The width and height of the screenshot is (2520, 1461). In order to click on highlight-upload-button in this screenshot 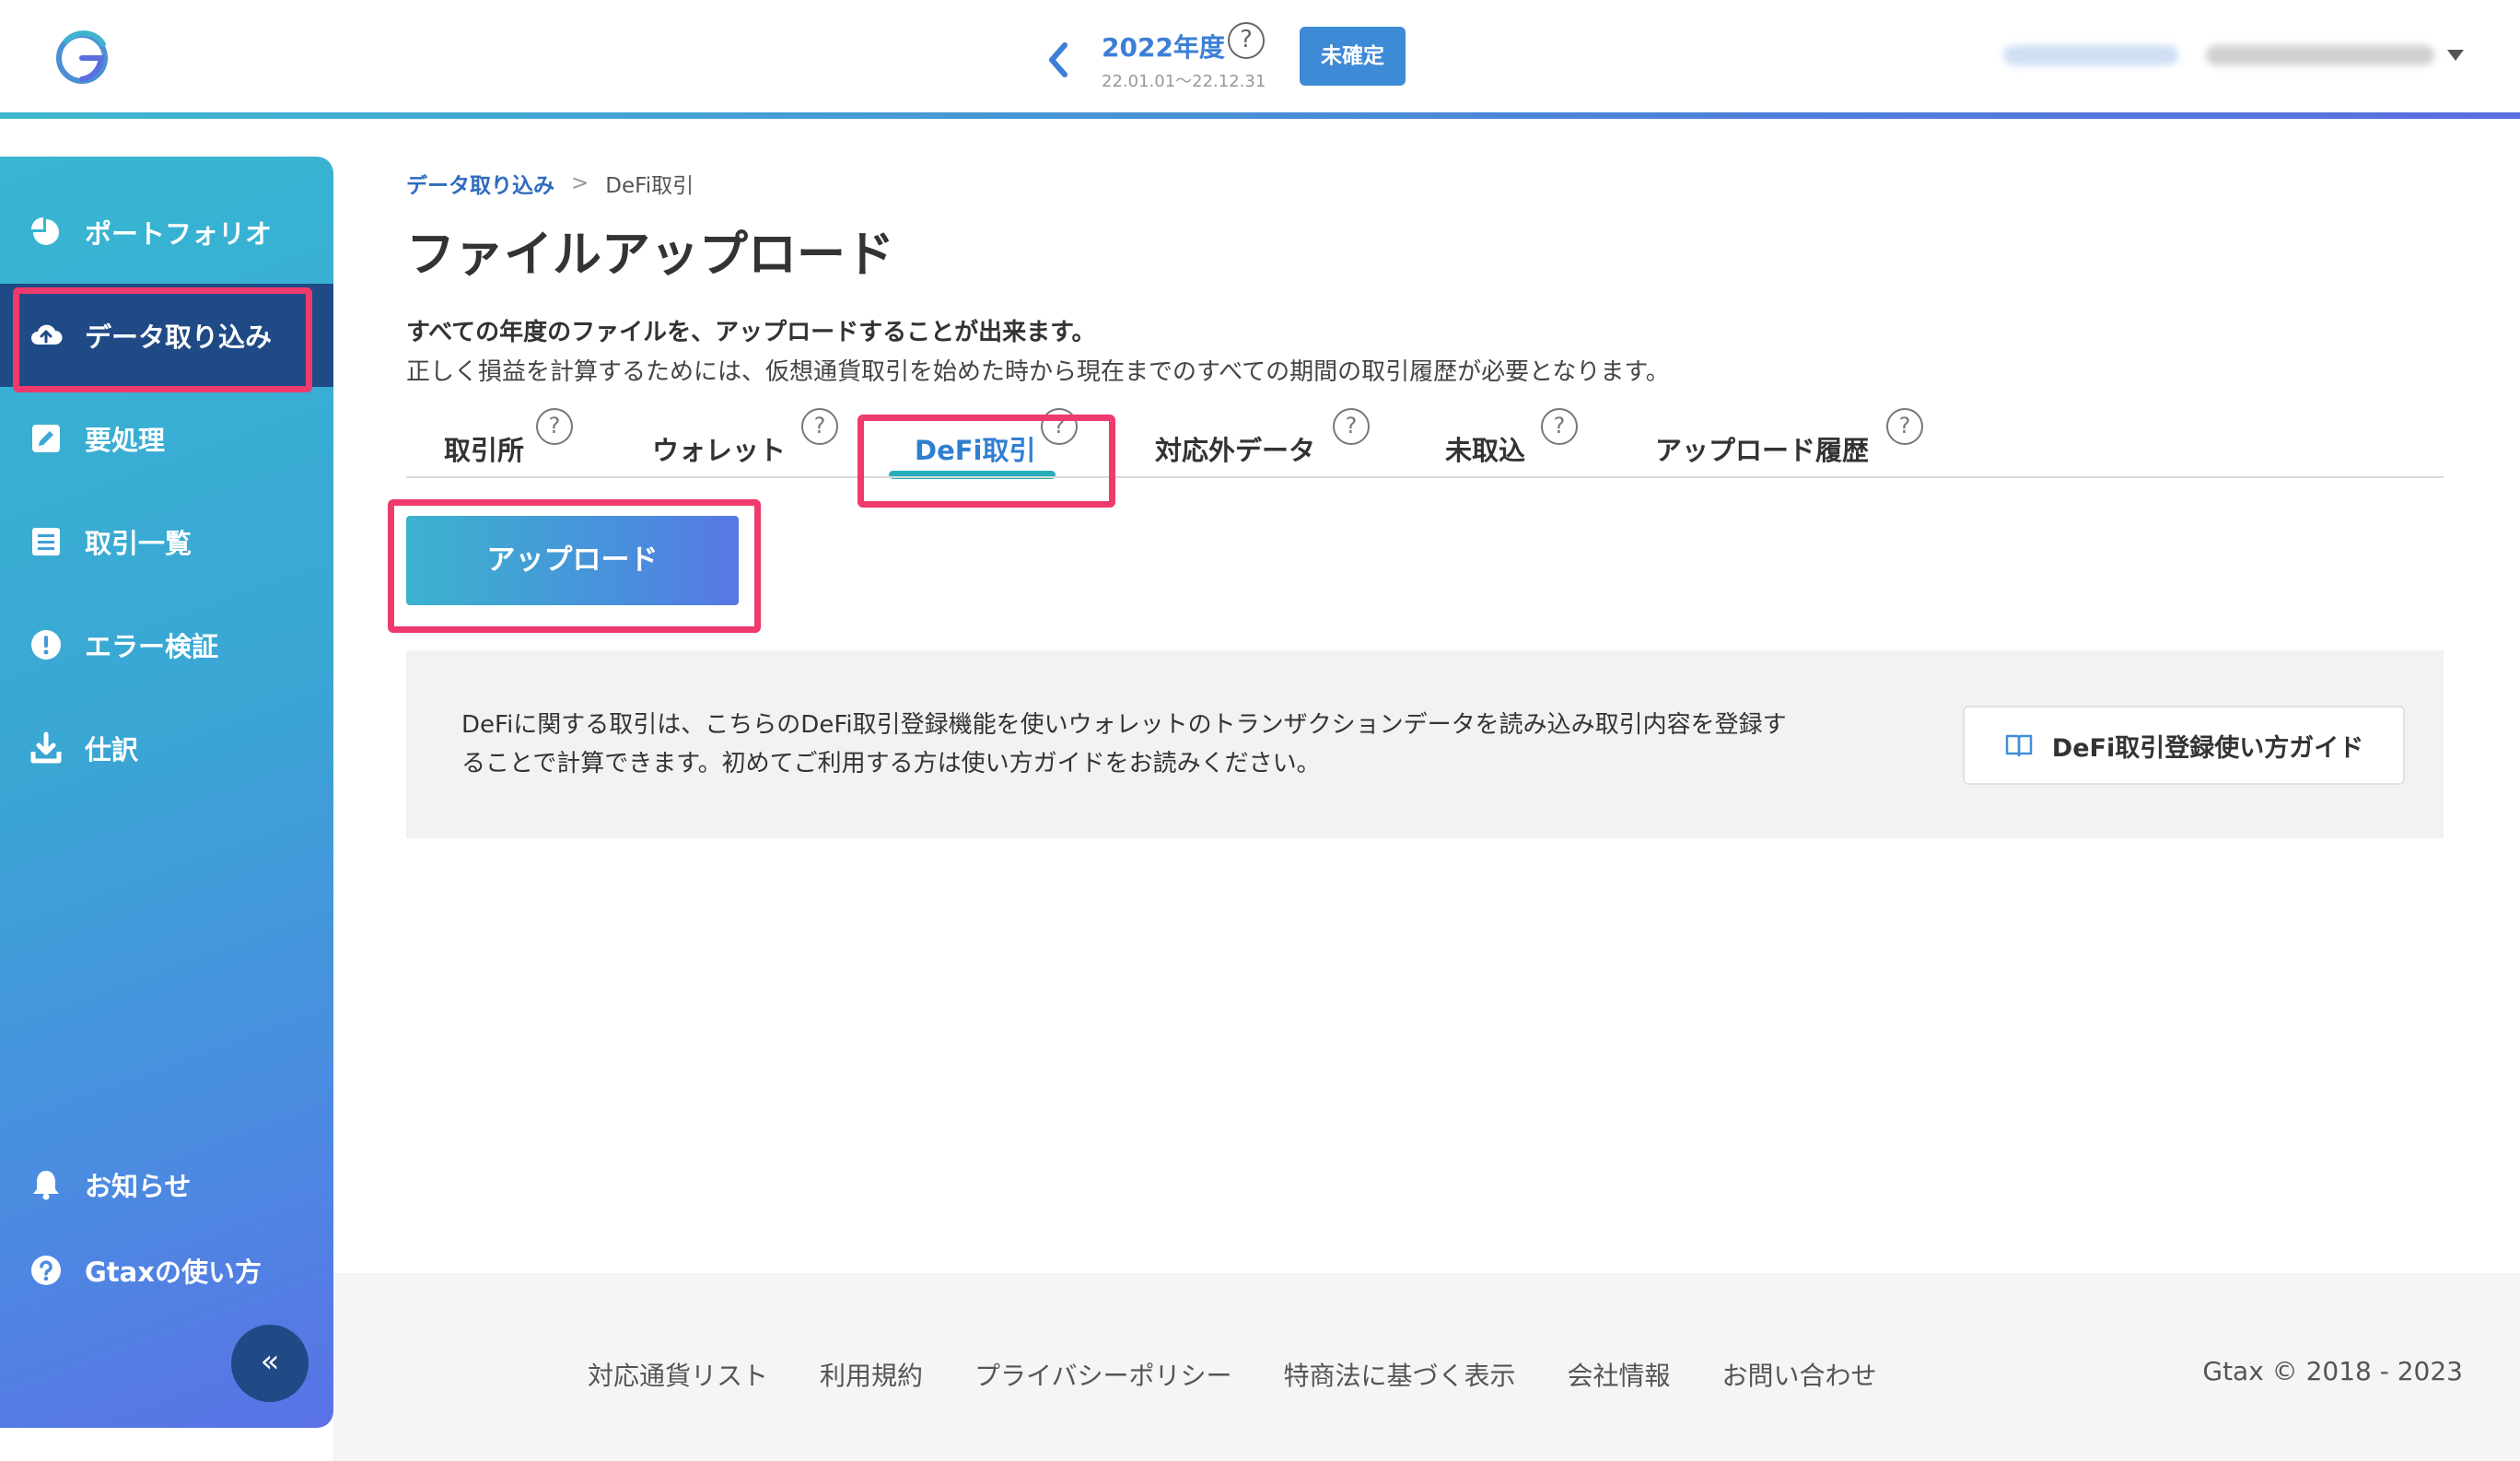, I will do `click(574, 566)`.